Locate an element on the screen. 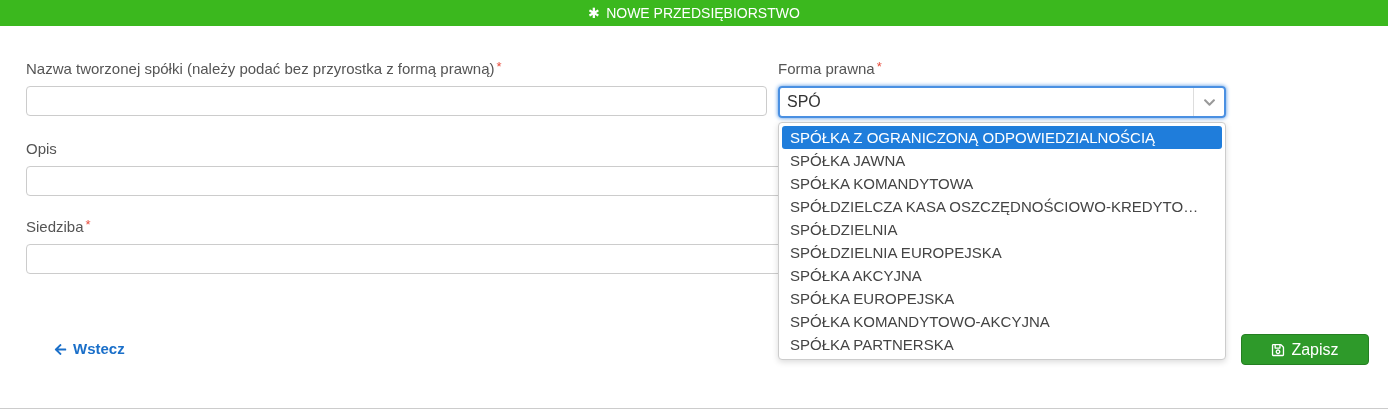 The width and height of the screenshot is (1388, 409). dropdown-option: SPÓŁDZIELNIA EUROPEJSKA is located at coordinates (1002, 252).